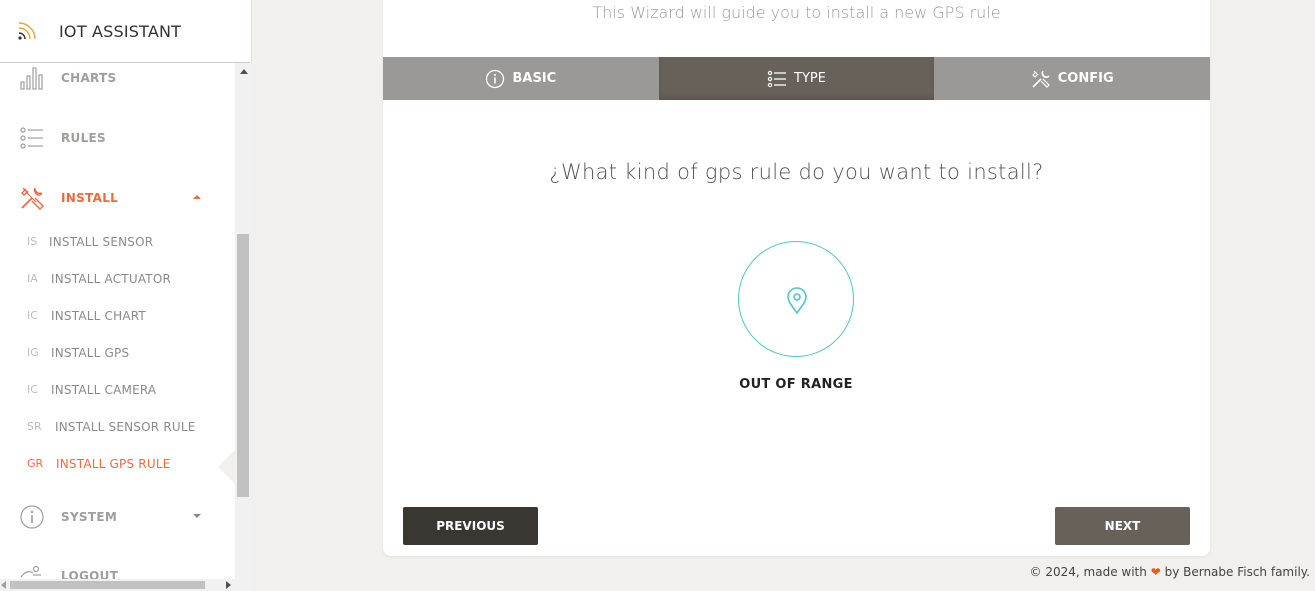 The image size is (1315, 591). Describe the element at coordinates (3, 585) in the screenshot. I see `scroll-left-arrow-icon` at that location.